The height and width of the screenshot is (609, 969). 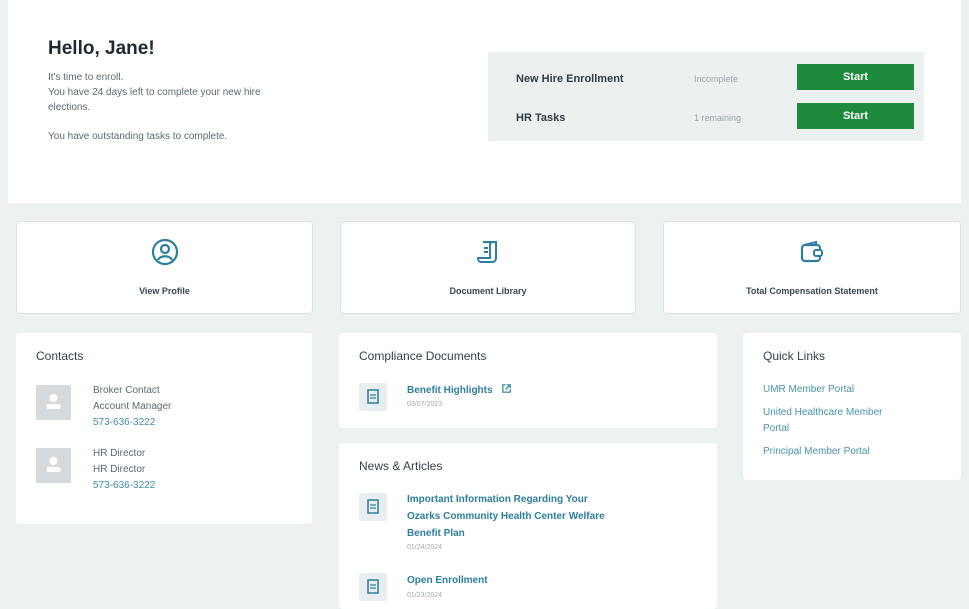 What do you see at coordinates (488, 291) in the screenshot?
I see `tile-label: Document Library` at bounding box center [488, 291].